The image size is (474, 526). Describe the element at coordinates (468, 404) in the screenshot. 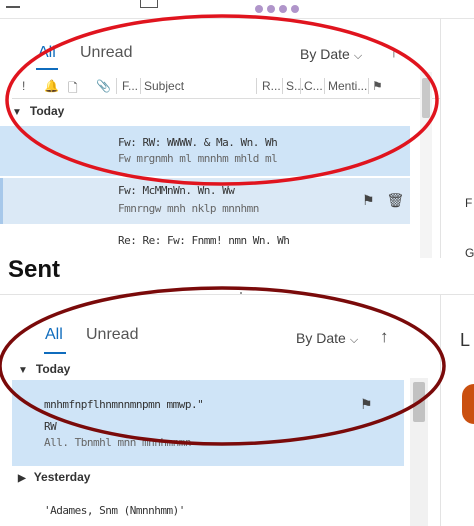

I see `avatar` at that location.